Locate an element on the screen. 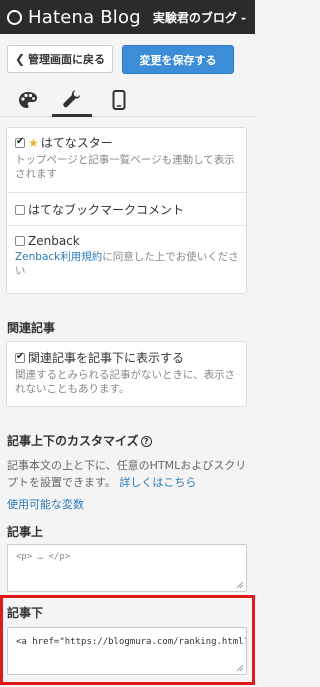 The width and height of the screenshot is (320, 687). tab-design is located at coordinates (28, 100).